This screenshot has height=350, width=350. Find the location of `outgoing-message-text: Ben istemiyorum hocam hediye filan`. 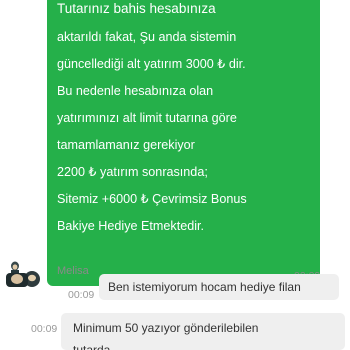

outgoing-message-text: Ben istemiyorum hocam hediye filan is located at coordinates (204, 287).